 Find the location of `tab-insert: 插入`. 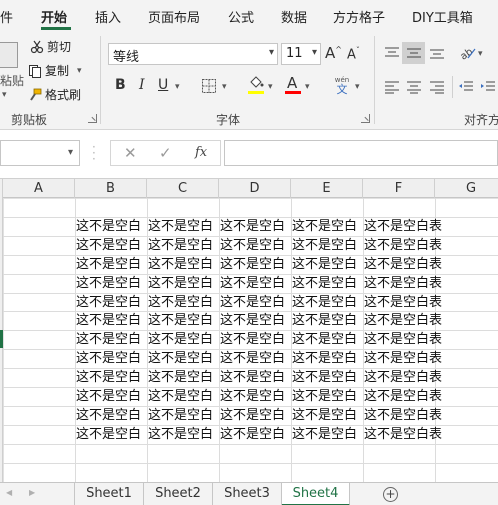

tab-insert: 插入 is located at coordinates (108, 16).